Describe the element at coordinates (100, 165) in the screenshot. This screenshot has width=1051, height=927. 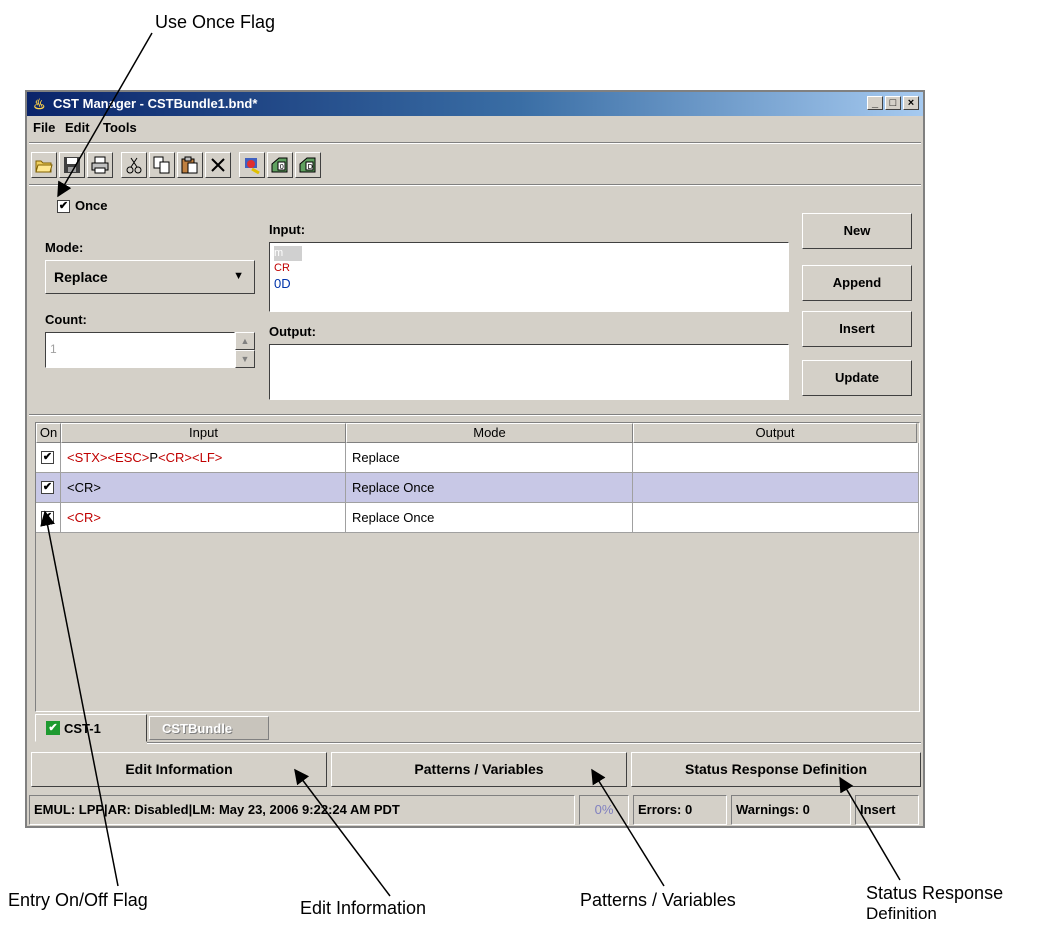
I see `print-icon` at that location.